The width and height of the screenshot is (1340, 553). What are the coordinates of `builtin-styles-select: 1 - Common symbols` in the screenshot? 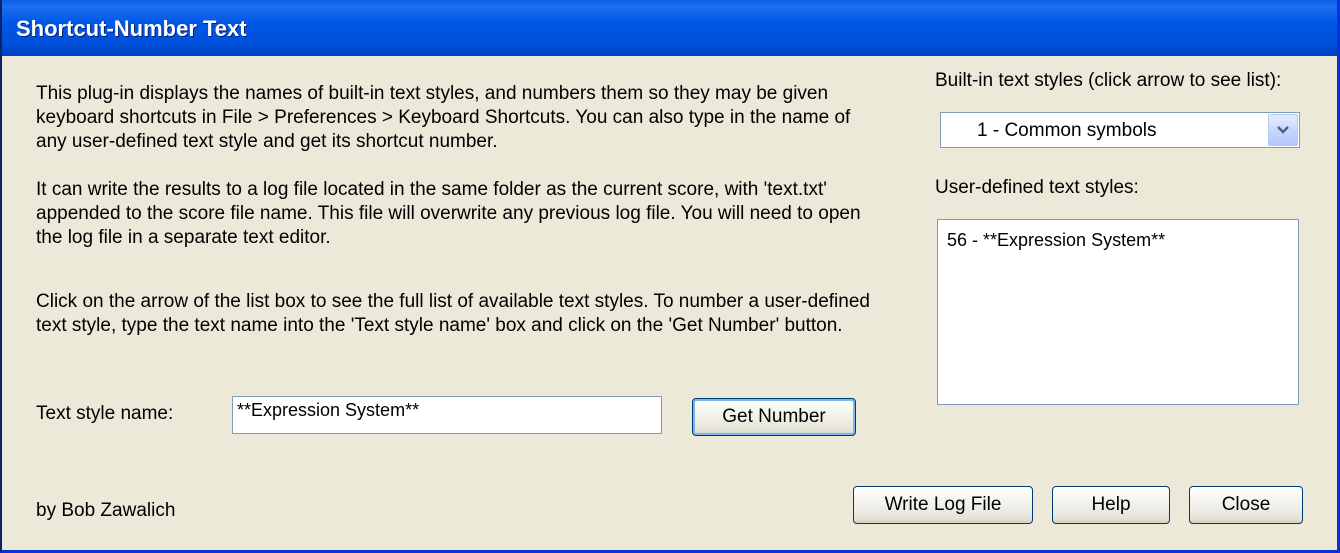 It's located at (1120, 130).